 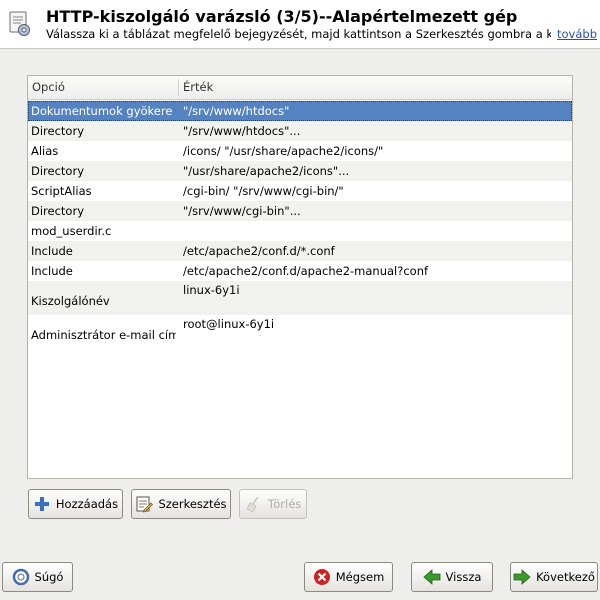 What do you see at coordinates (192, 504) in the screenshot?
I see `edit-button-label: Szerkesztés` at bounding box center [192, 504].